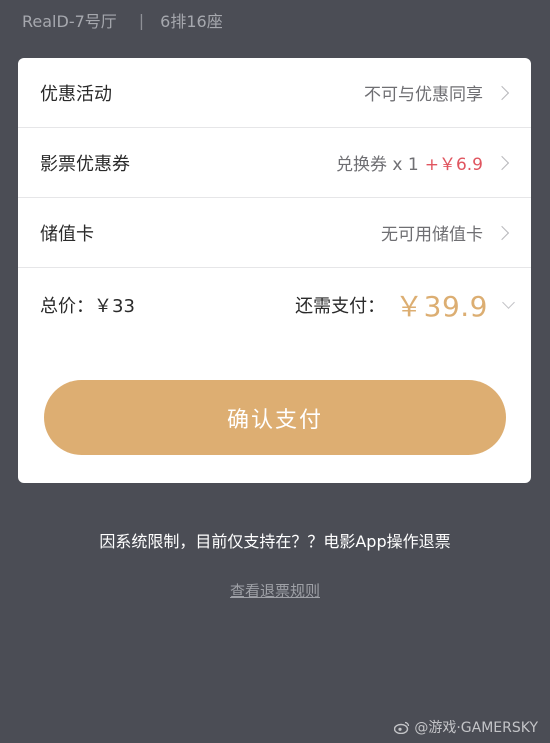 The width and height of the screenshot is (550, 743). I want to click on stored-value-card-label: 储值卡, so click(67, 234).